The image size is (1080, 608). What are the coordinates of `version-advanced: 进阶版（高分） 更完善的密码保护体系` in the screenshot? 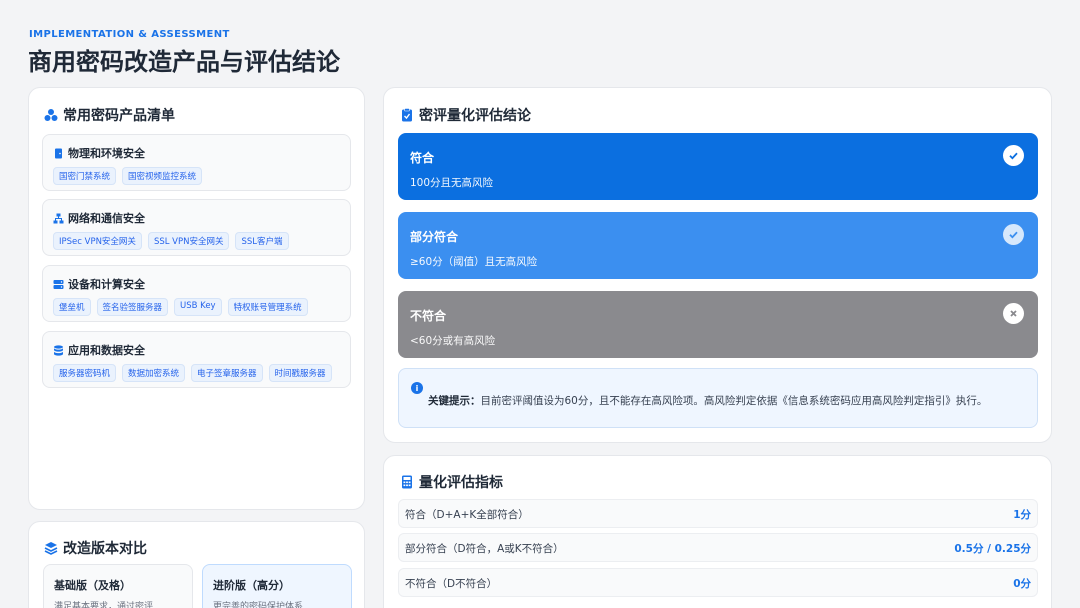 It's located at (277, 586).